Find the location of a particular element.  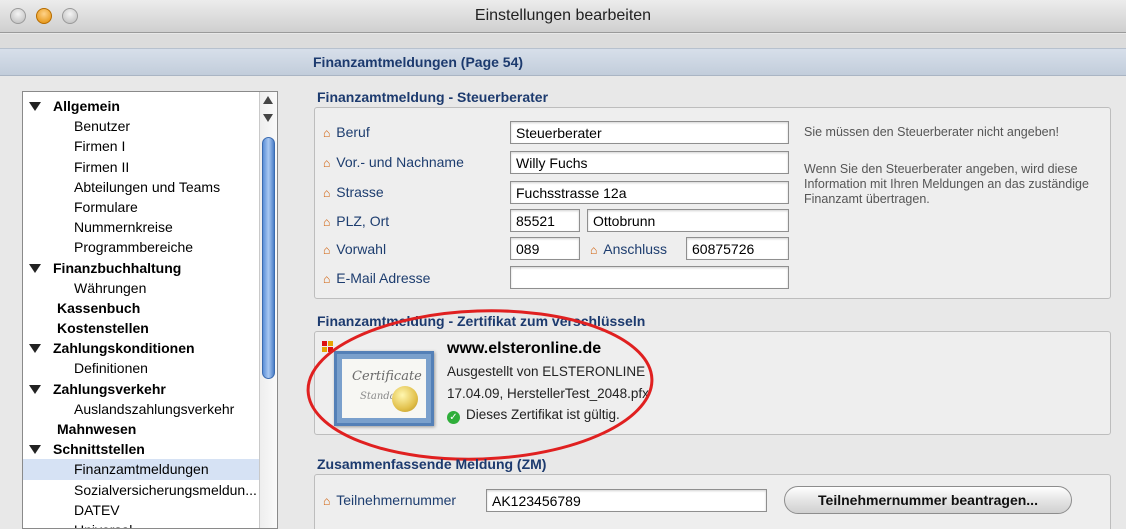

sidebar-item-label: Zahlungsverkehr is located at coordinates (109, 388).